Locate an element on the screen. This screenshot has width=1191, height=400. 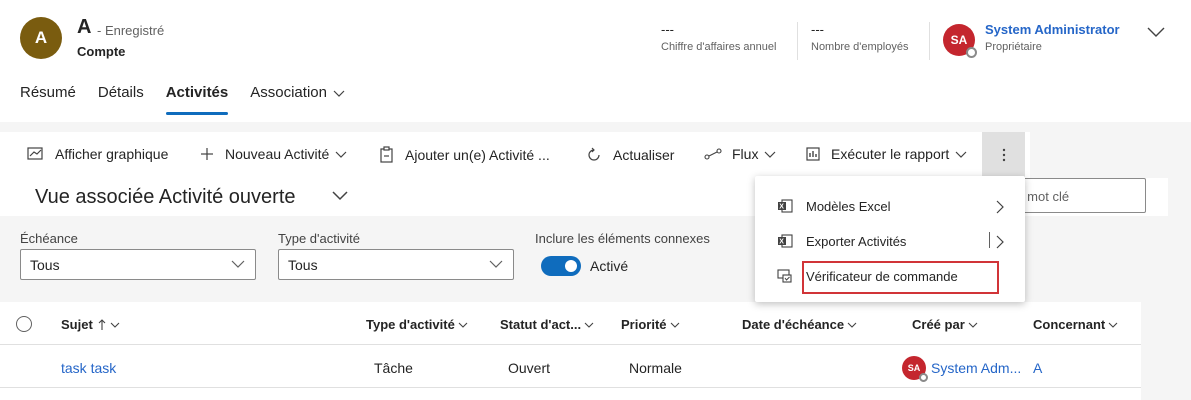
employees-value: --- is located at coordinates (817, 29).